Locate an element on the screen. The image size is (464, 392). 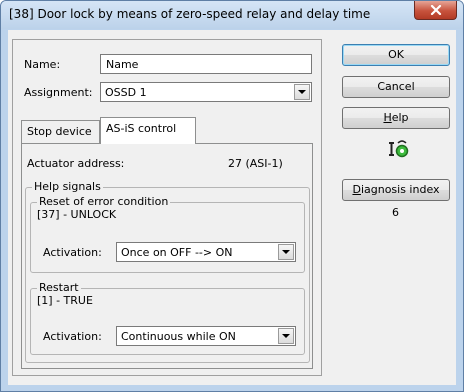
diagnosis-accelerator: D is located at coordinates (356, 189).